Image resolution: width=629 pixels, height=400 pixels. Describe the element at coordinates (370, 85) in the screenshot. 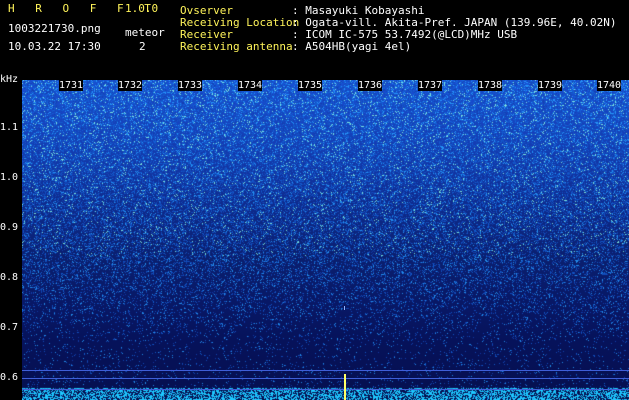

I see `time-label: 1736` at that location.